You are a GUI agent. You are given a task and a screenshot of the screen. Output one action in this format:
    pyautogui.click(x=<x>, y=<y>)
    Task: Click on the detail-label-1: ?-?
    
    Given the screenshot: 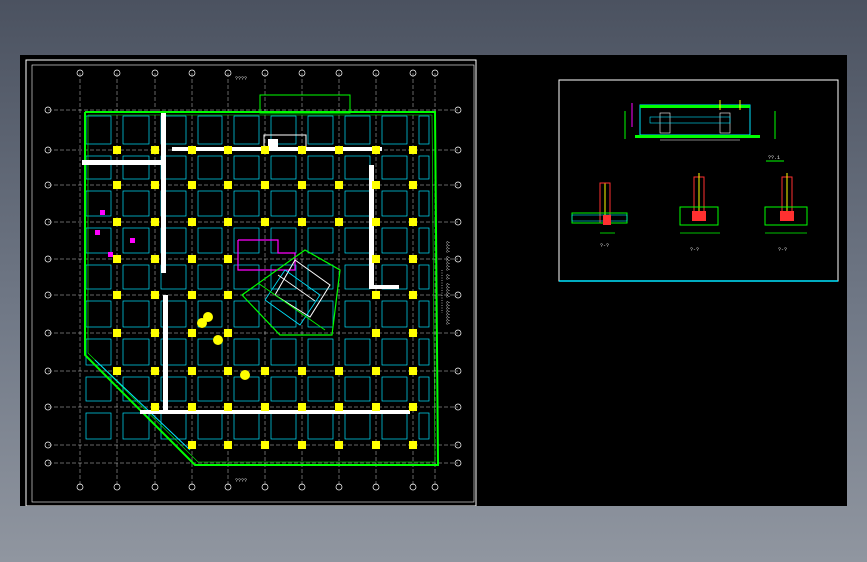 What is the action you would take?
    pyautogui.click(x=604, y=246)
    